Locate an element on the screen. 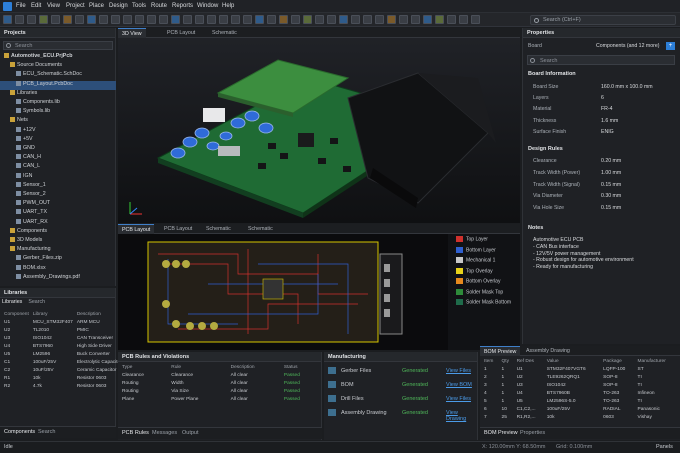  editor-tab: 3D View is located at coordinates (132, 33).